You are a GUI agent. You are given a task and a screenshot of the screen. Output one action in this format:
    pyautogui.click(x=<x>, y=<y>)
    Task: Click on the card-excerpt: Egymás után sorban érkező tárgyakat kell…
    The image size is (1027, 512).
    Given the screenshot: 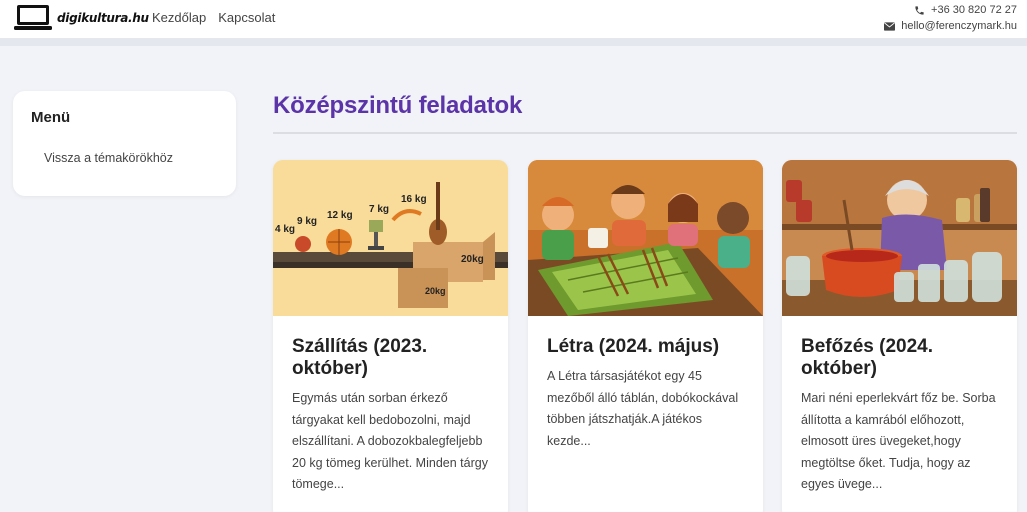 What is the action you would take?
    pyautogui.click(x=390, y=441)
    